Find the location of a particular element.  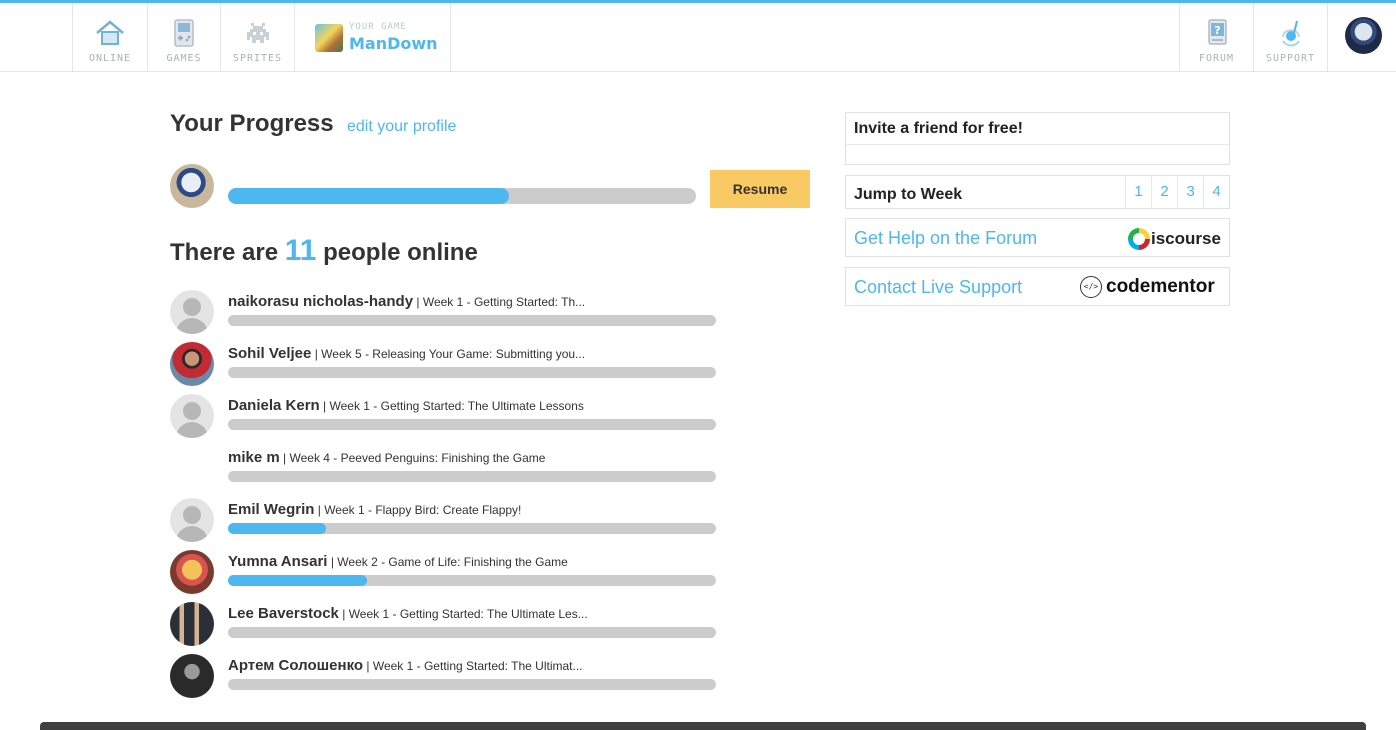

space-invader-icon is located at coordinates (257, 33).